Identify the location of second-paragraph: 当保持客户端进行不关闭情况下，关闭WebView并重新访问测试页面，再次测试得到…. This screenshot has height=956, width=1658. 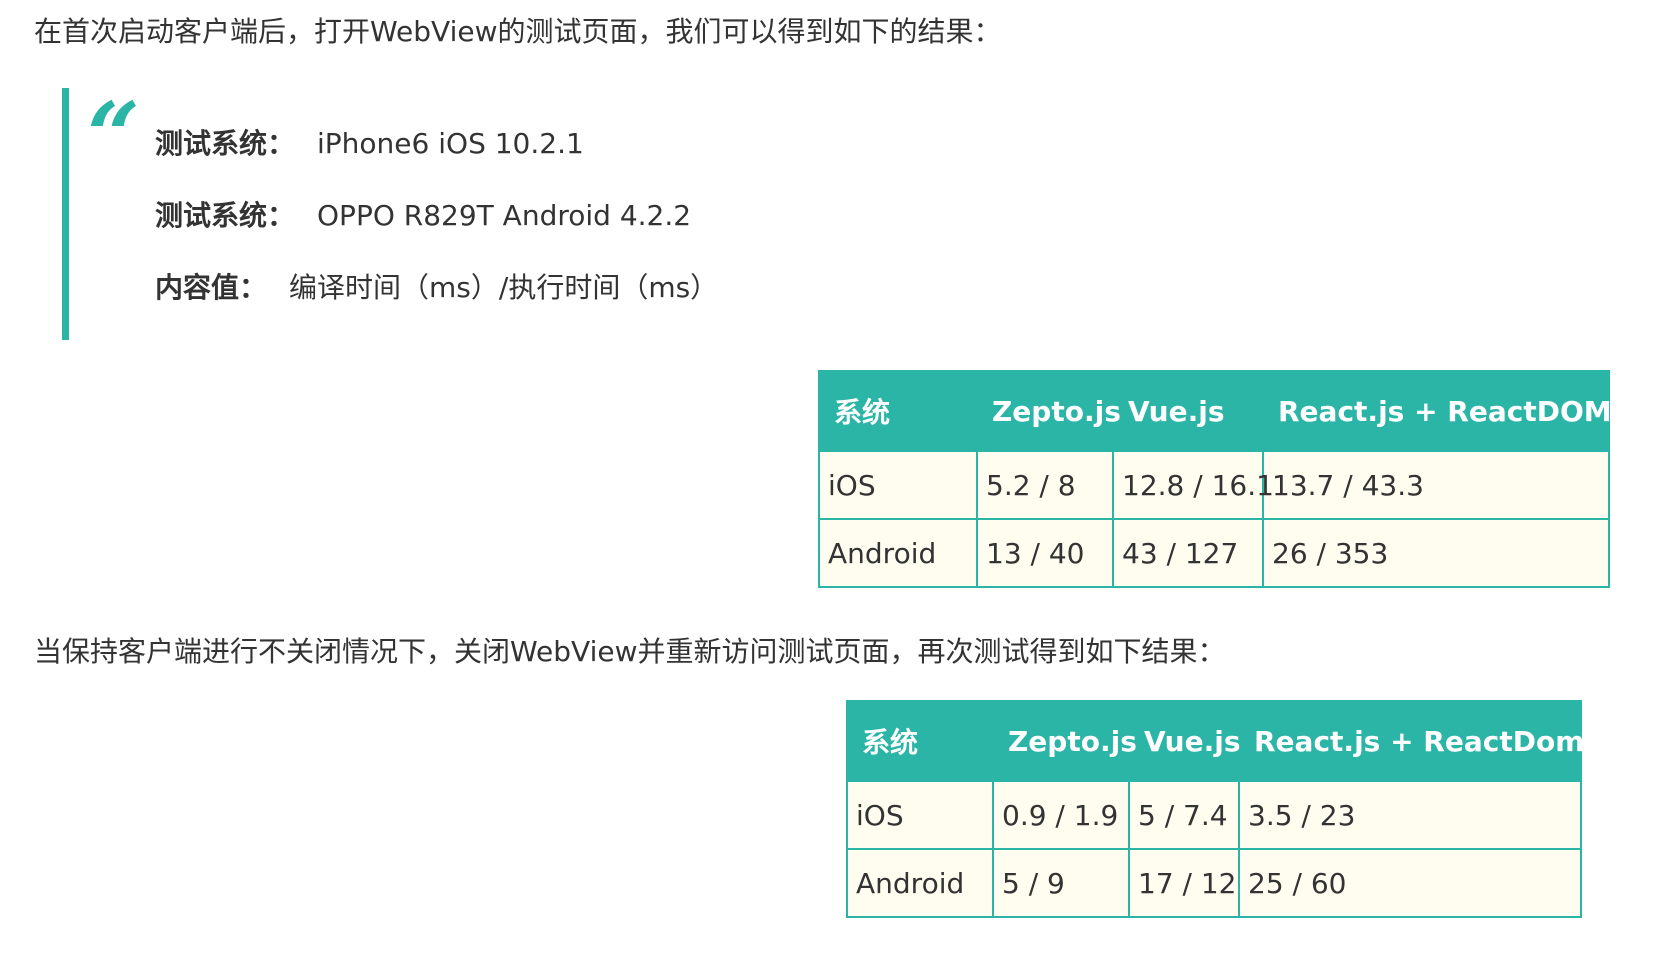
(630, 651).